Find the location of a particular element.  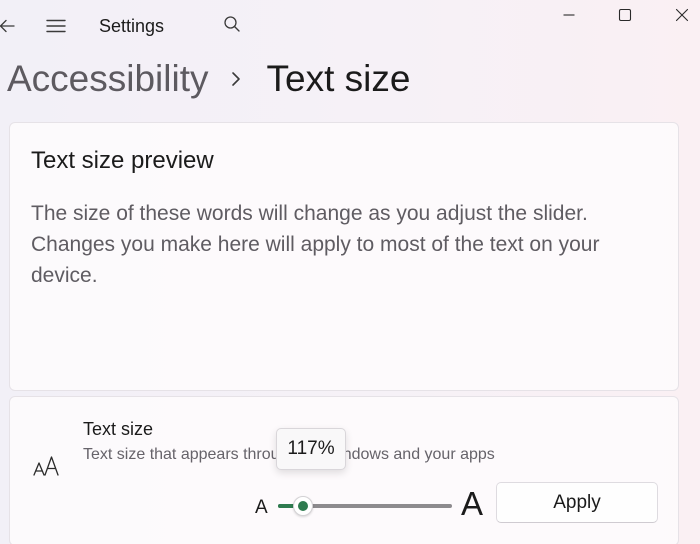

slider-thumb is located at coordinates (303, 506).